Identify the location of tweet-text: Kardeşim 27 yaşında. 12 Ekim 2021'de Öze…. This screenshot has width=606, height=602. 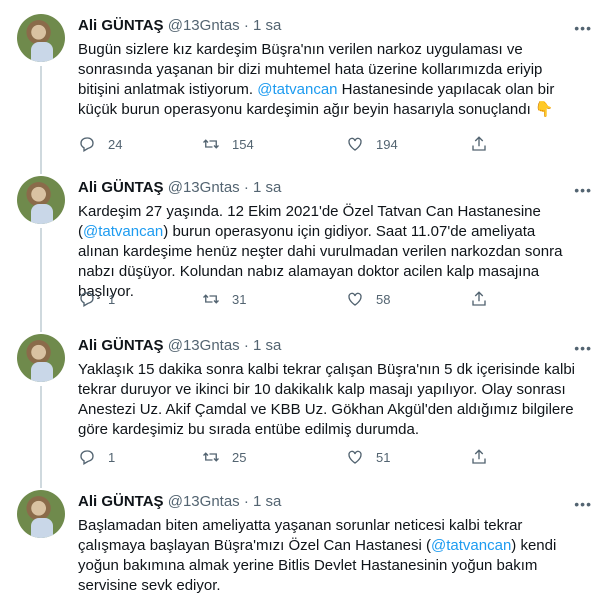
(328, 252).